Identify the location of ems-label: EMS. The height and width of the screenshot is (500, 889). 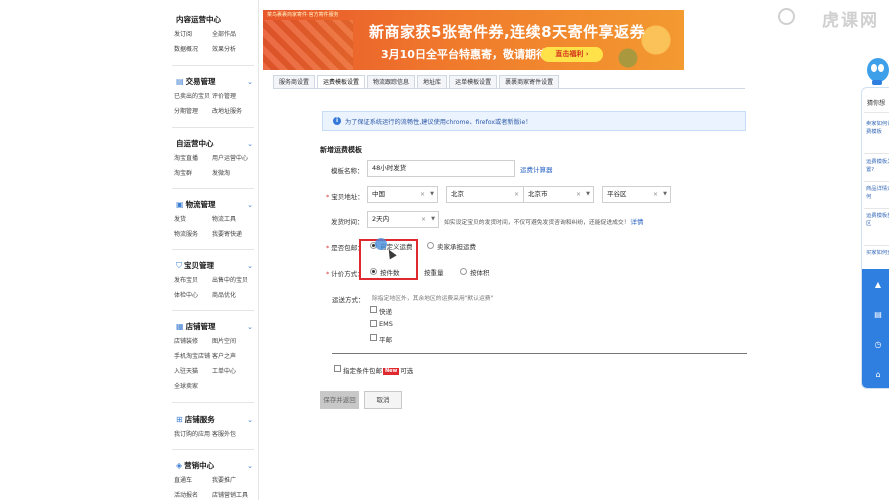
(386, 324).